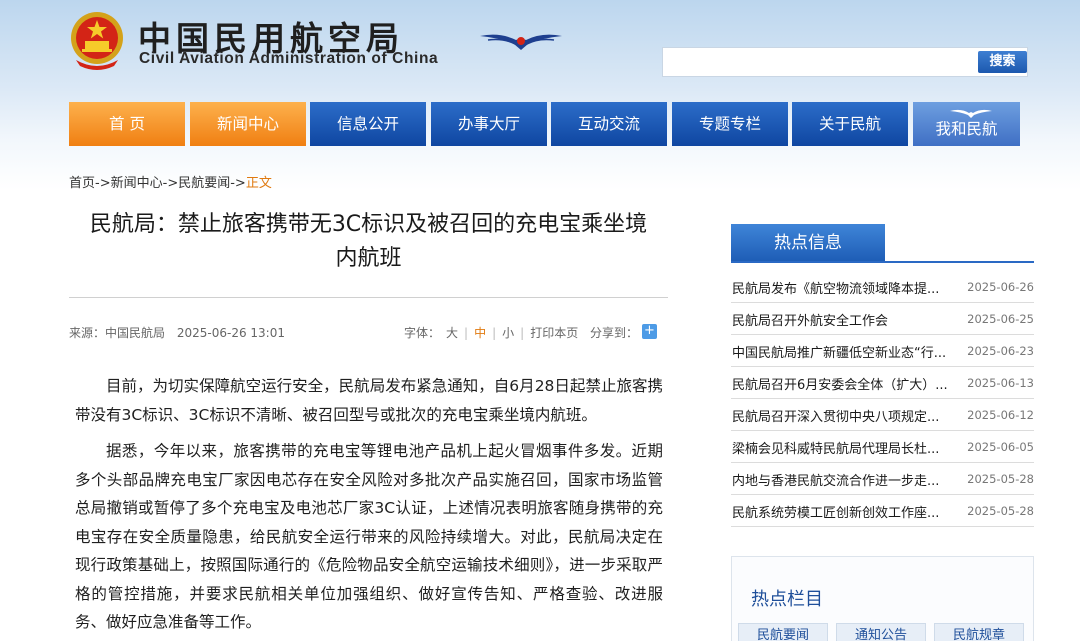 The image size is (1080, 641). I want to click on share-label: 分享到：, so click(614, 333).